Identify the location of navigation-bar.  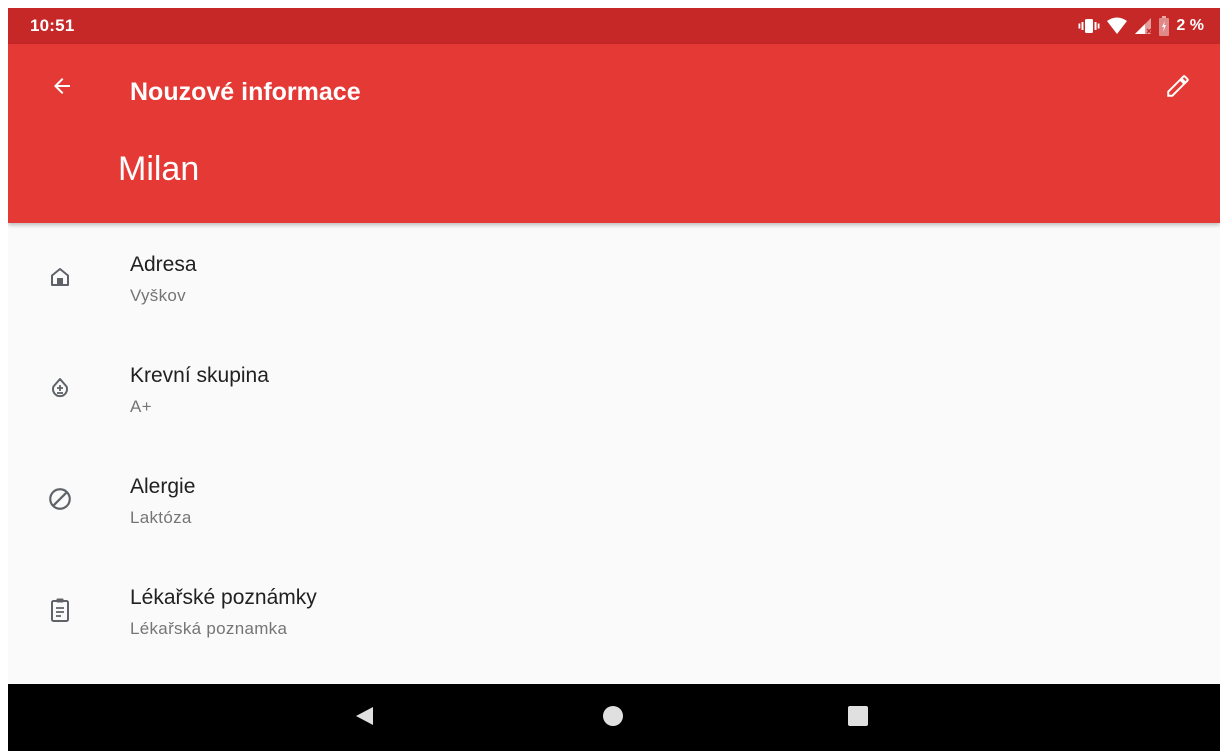
(614, 717).